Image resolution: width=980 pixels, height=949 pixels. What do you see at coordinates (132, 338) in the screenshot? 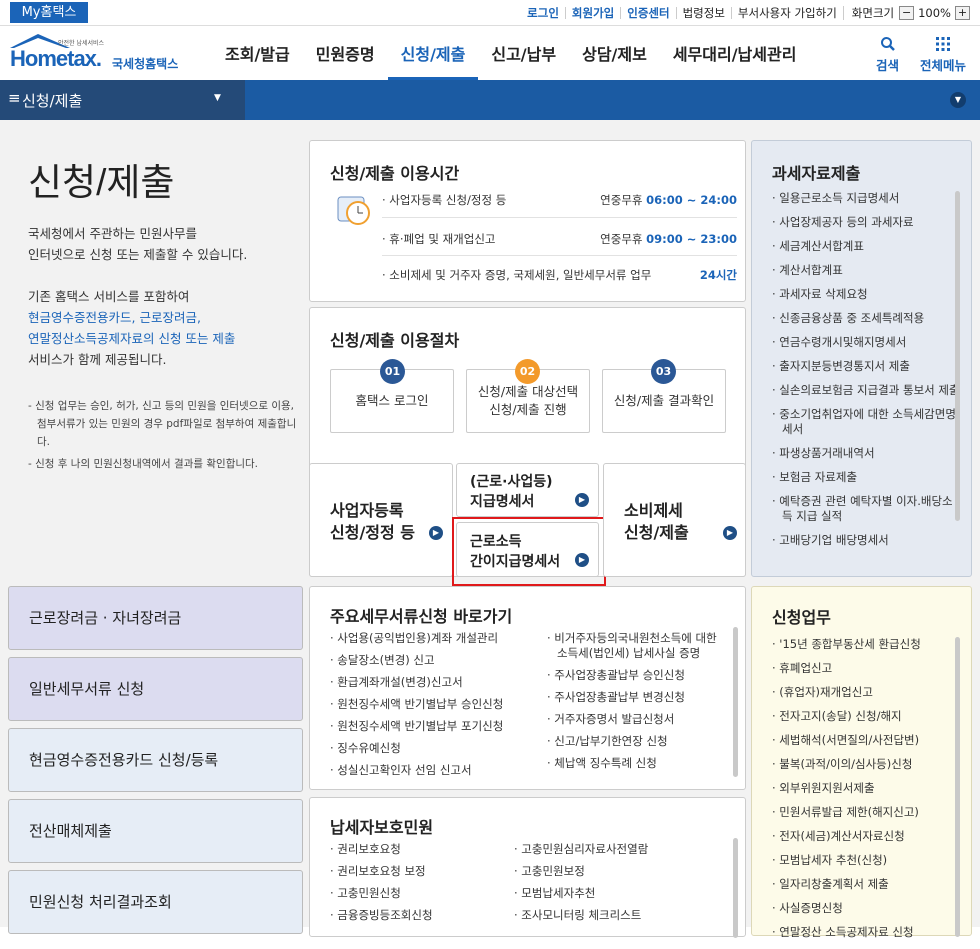
I see `intro-line-blue: 연말정산소득공제자료의 신청 또는 제출` at bounding box center [132, 338].